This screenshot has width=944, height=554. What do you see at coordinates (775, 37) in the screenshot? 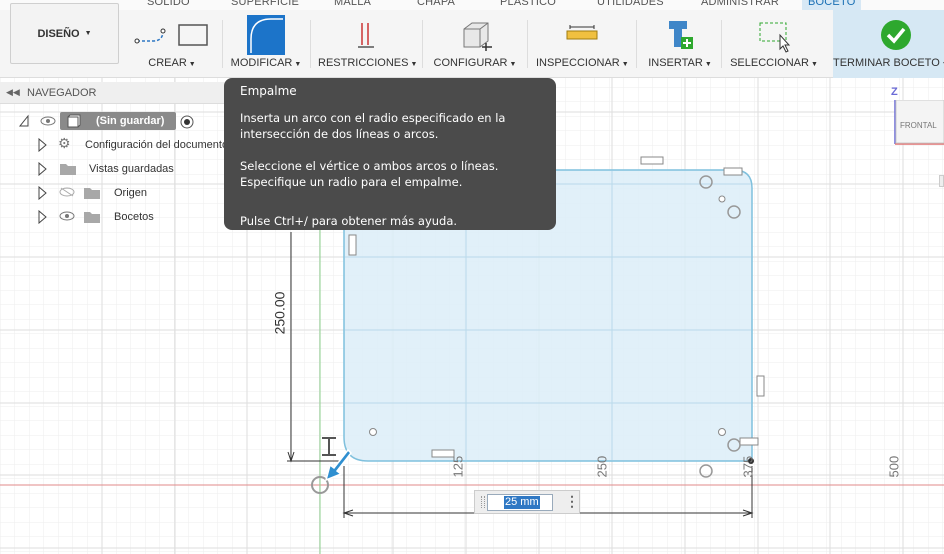
I see `select-icon` at bounding box center [775, 37].